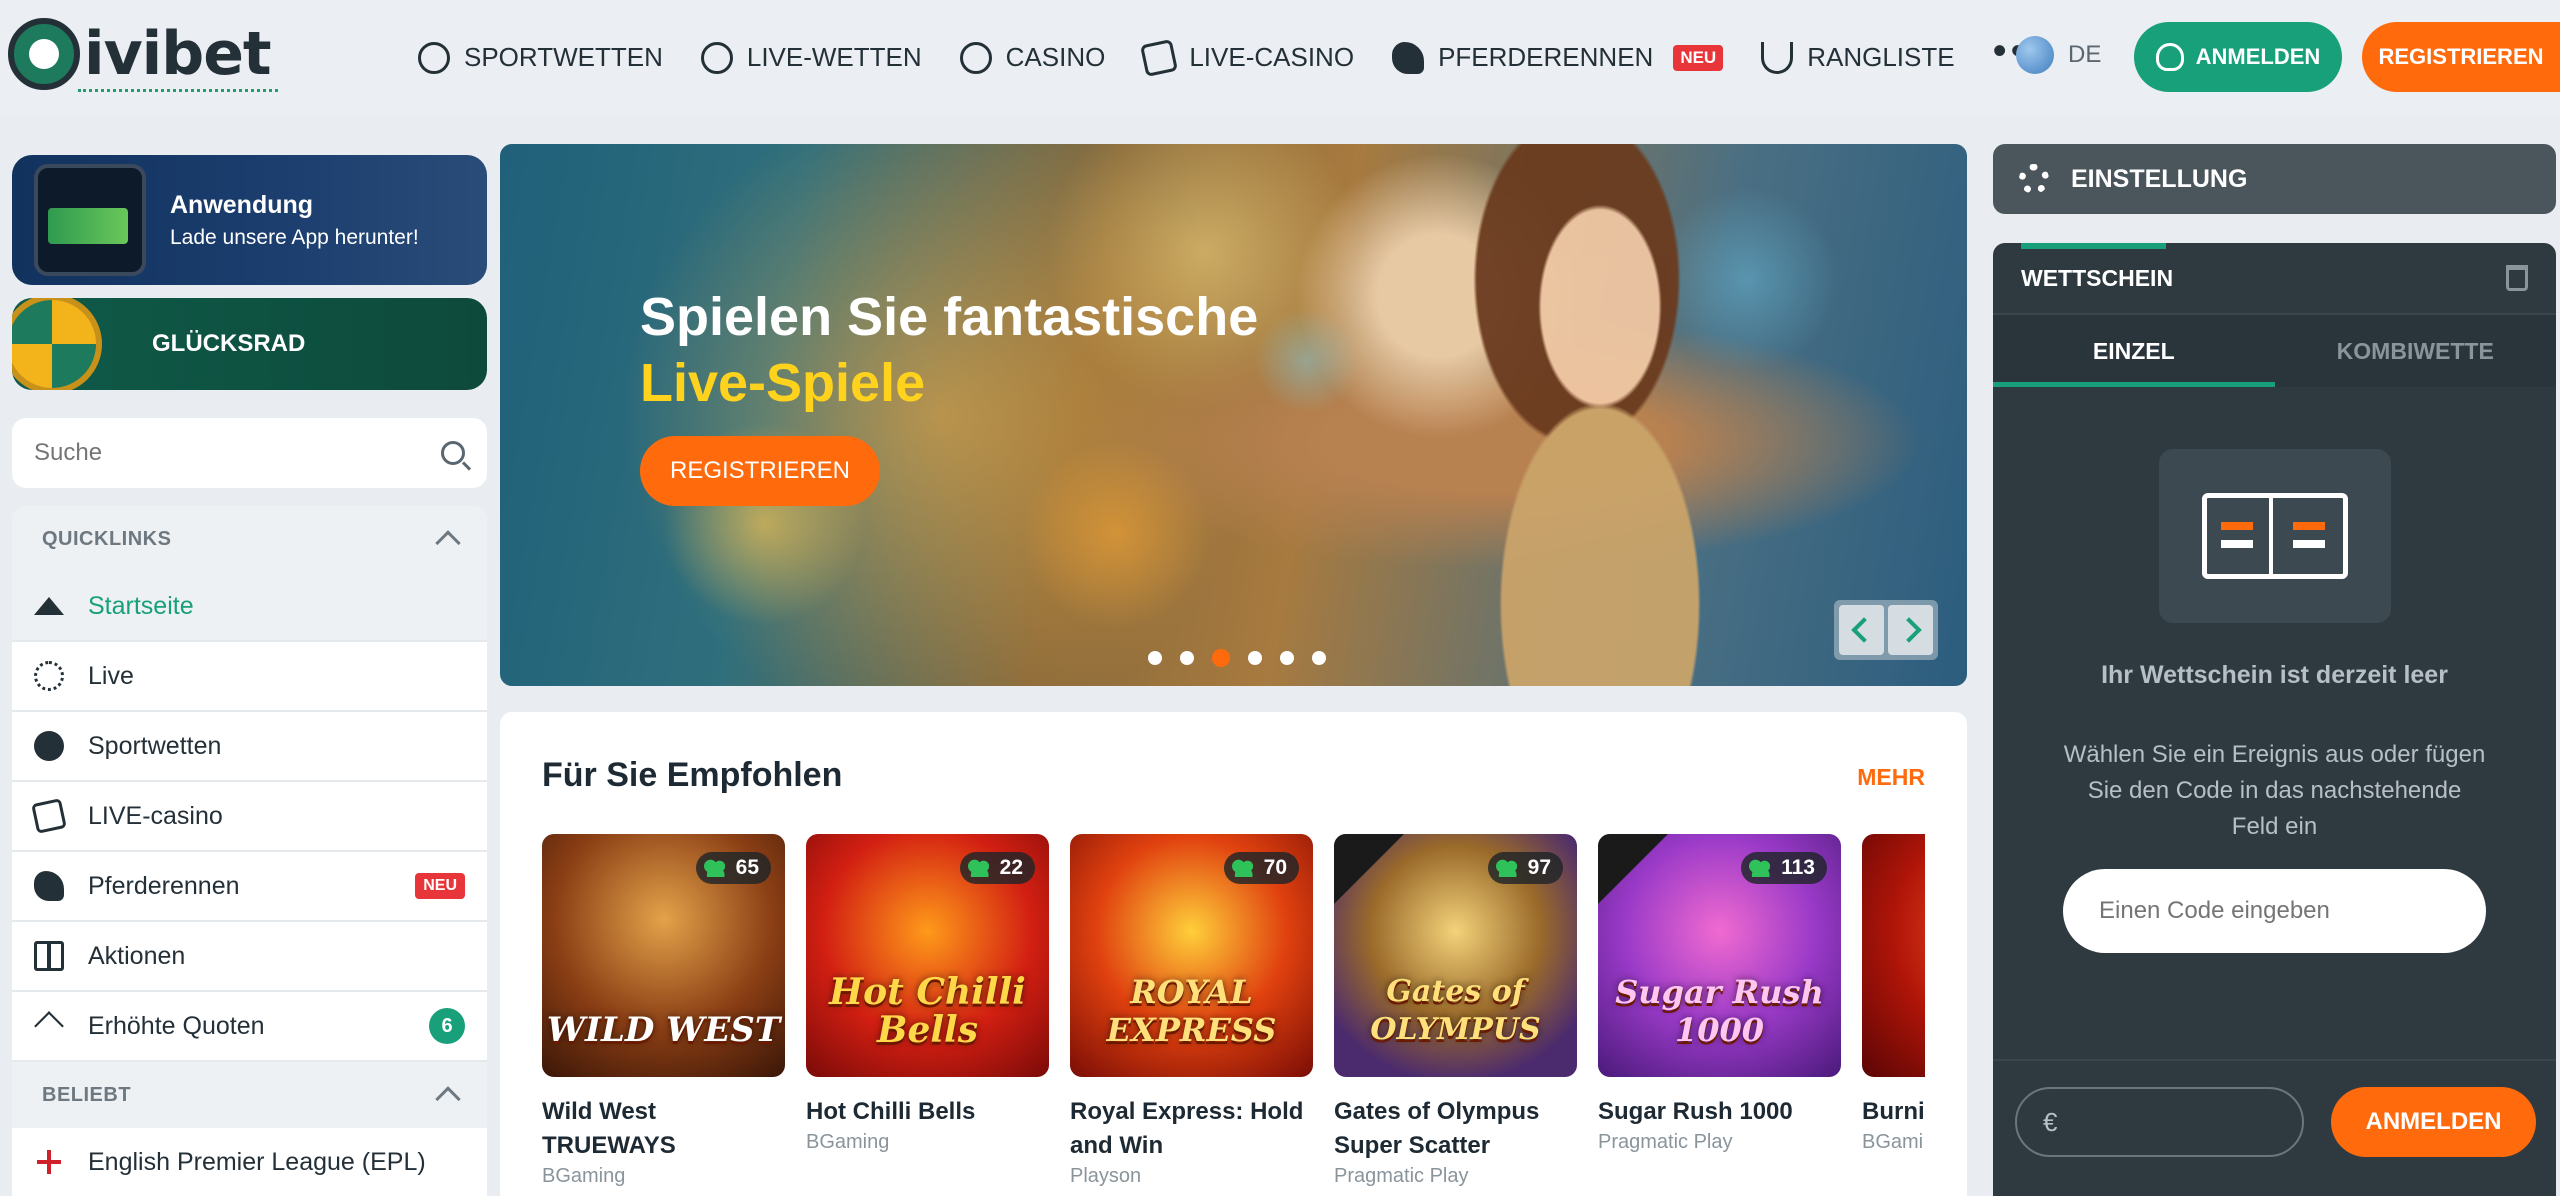  Describe the element at coordinates (107, 538) in the screenshot. I see `quicklinks-title: QUICKLINKS` at that location.